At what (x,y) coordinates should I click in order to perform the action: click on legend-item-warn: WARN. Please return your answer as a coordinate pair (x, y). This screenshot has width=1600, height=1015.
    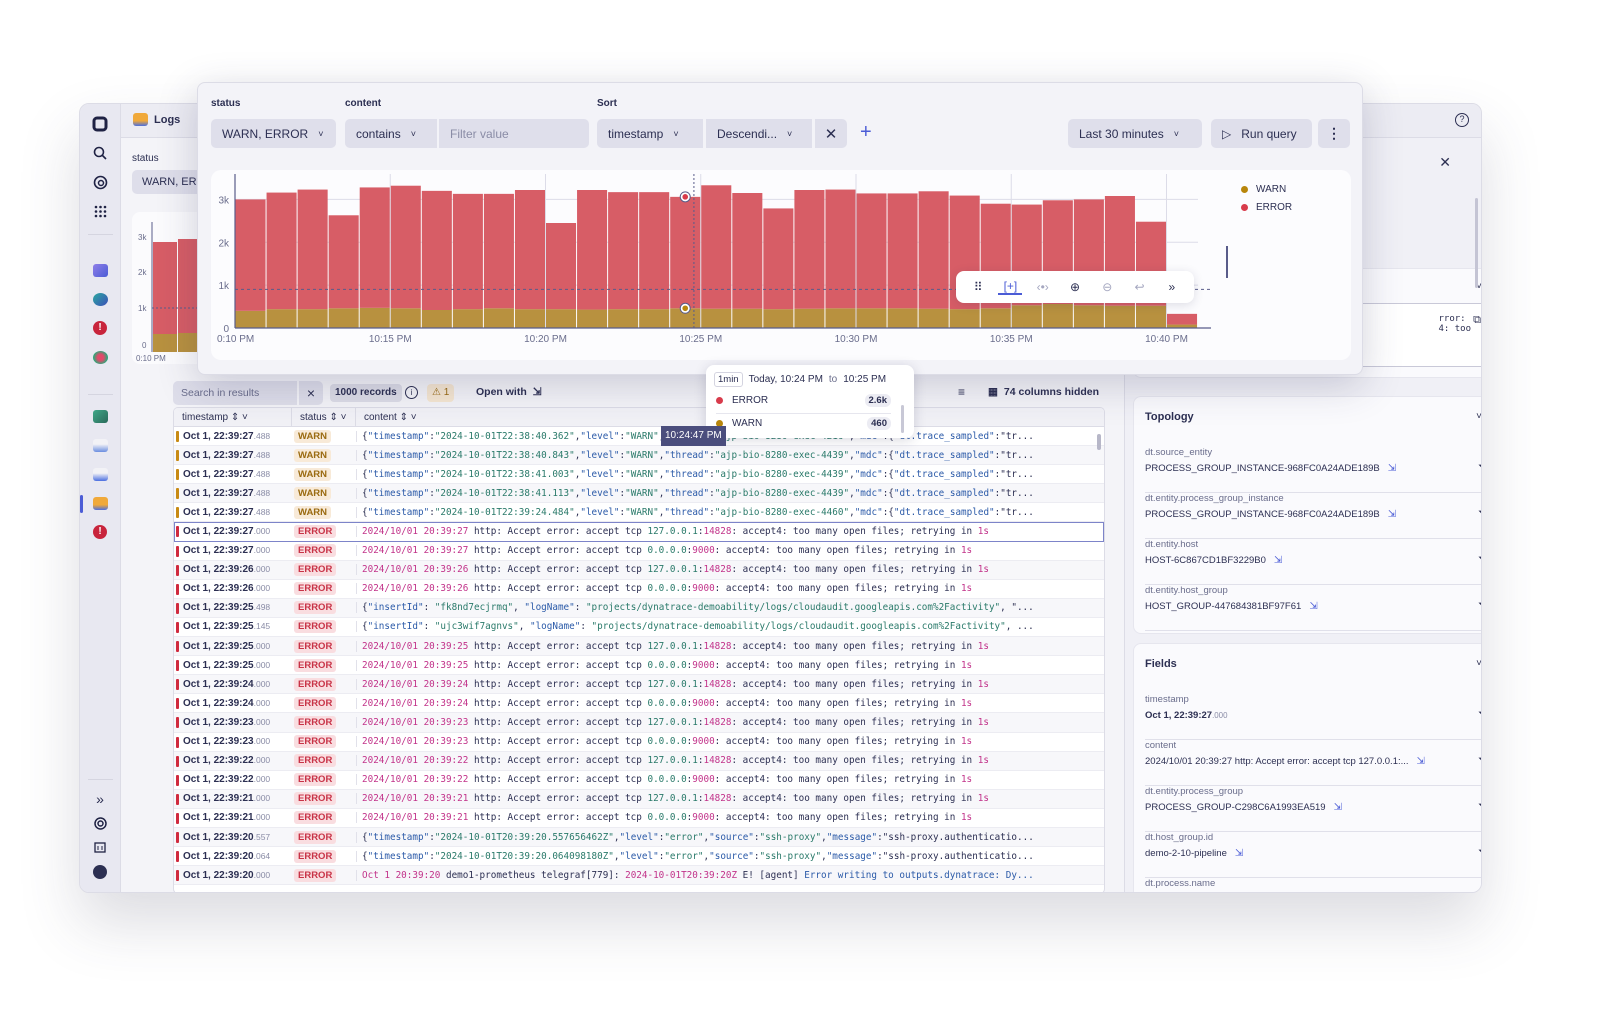
    Looking at the image, I should click on (1266, 189).